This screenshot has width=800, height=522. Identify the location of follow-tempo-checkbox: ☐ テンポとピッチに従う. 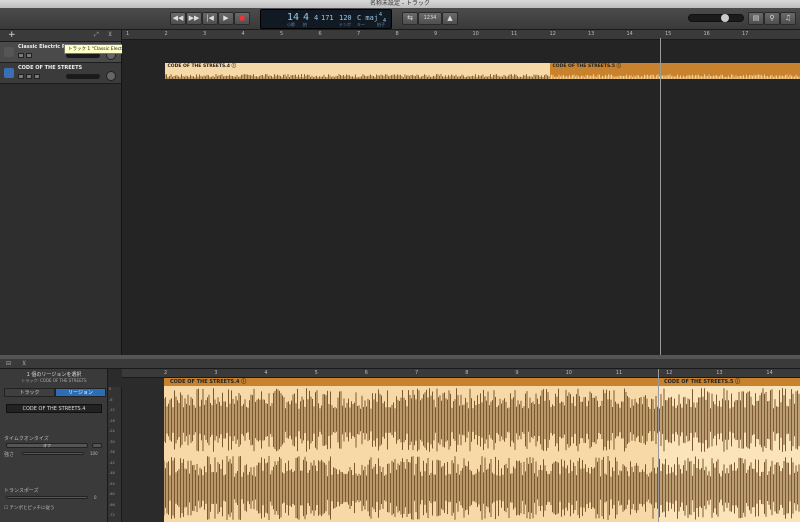
(29, 508).